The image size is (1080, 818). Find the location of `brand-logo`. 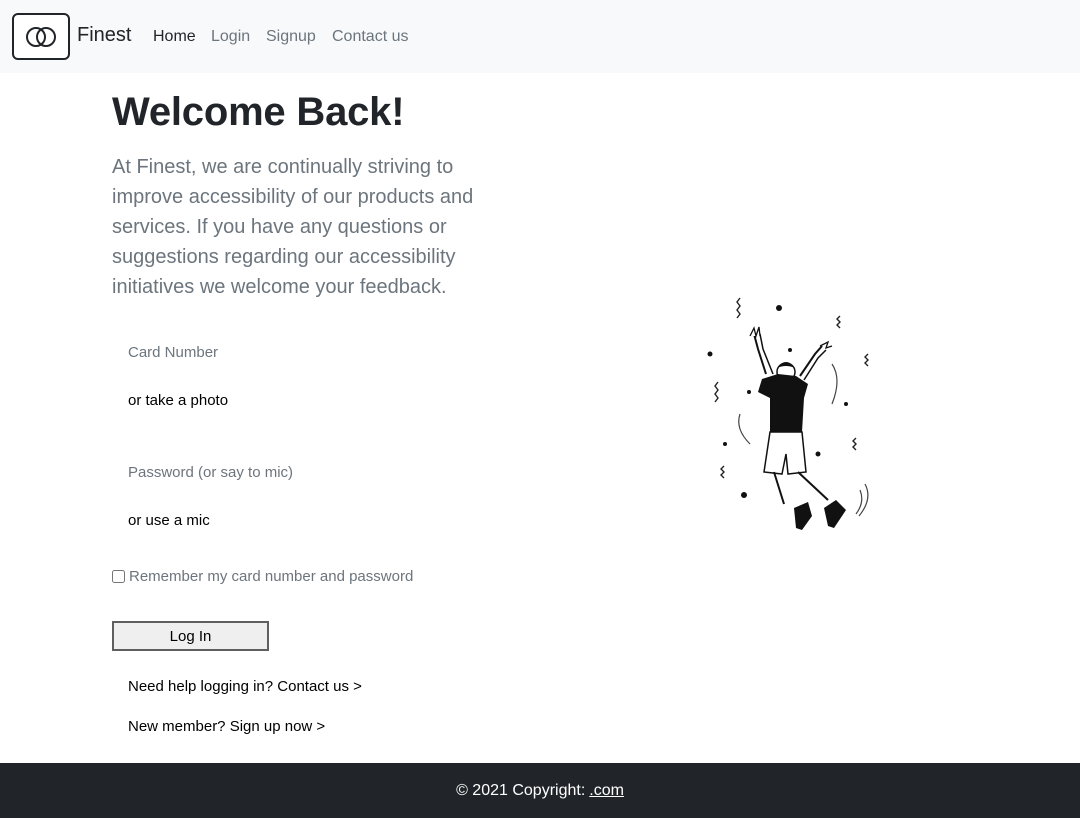

brand-logo is located at coordinates (41, 36).